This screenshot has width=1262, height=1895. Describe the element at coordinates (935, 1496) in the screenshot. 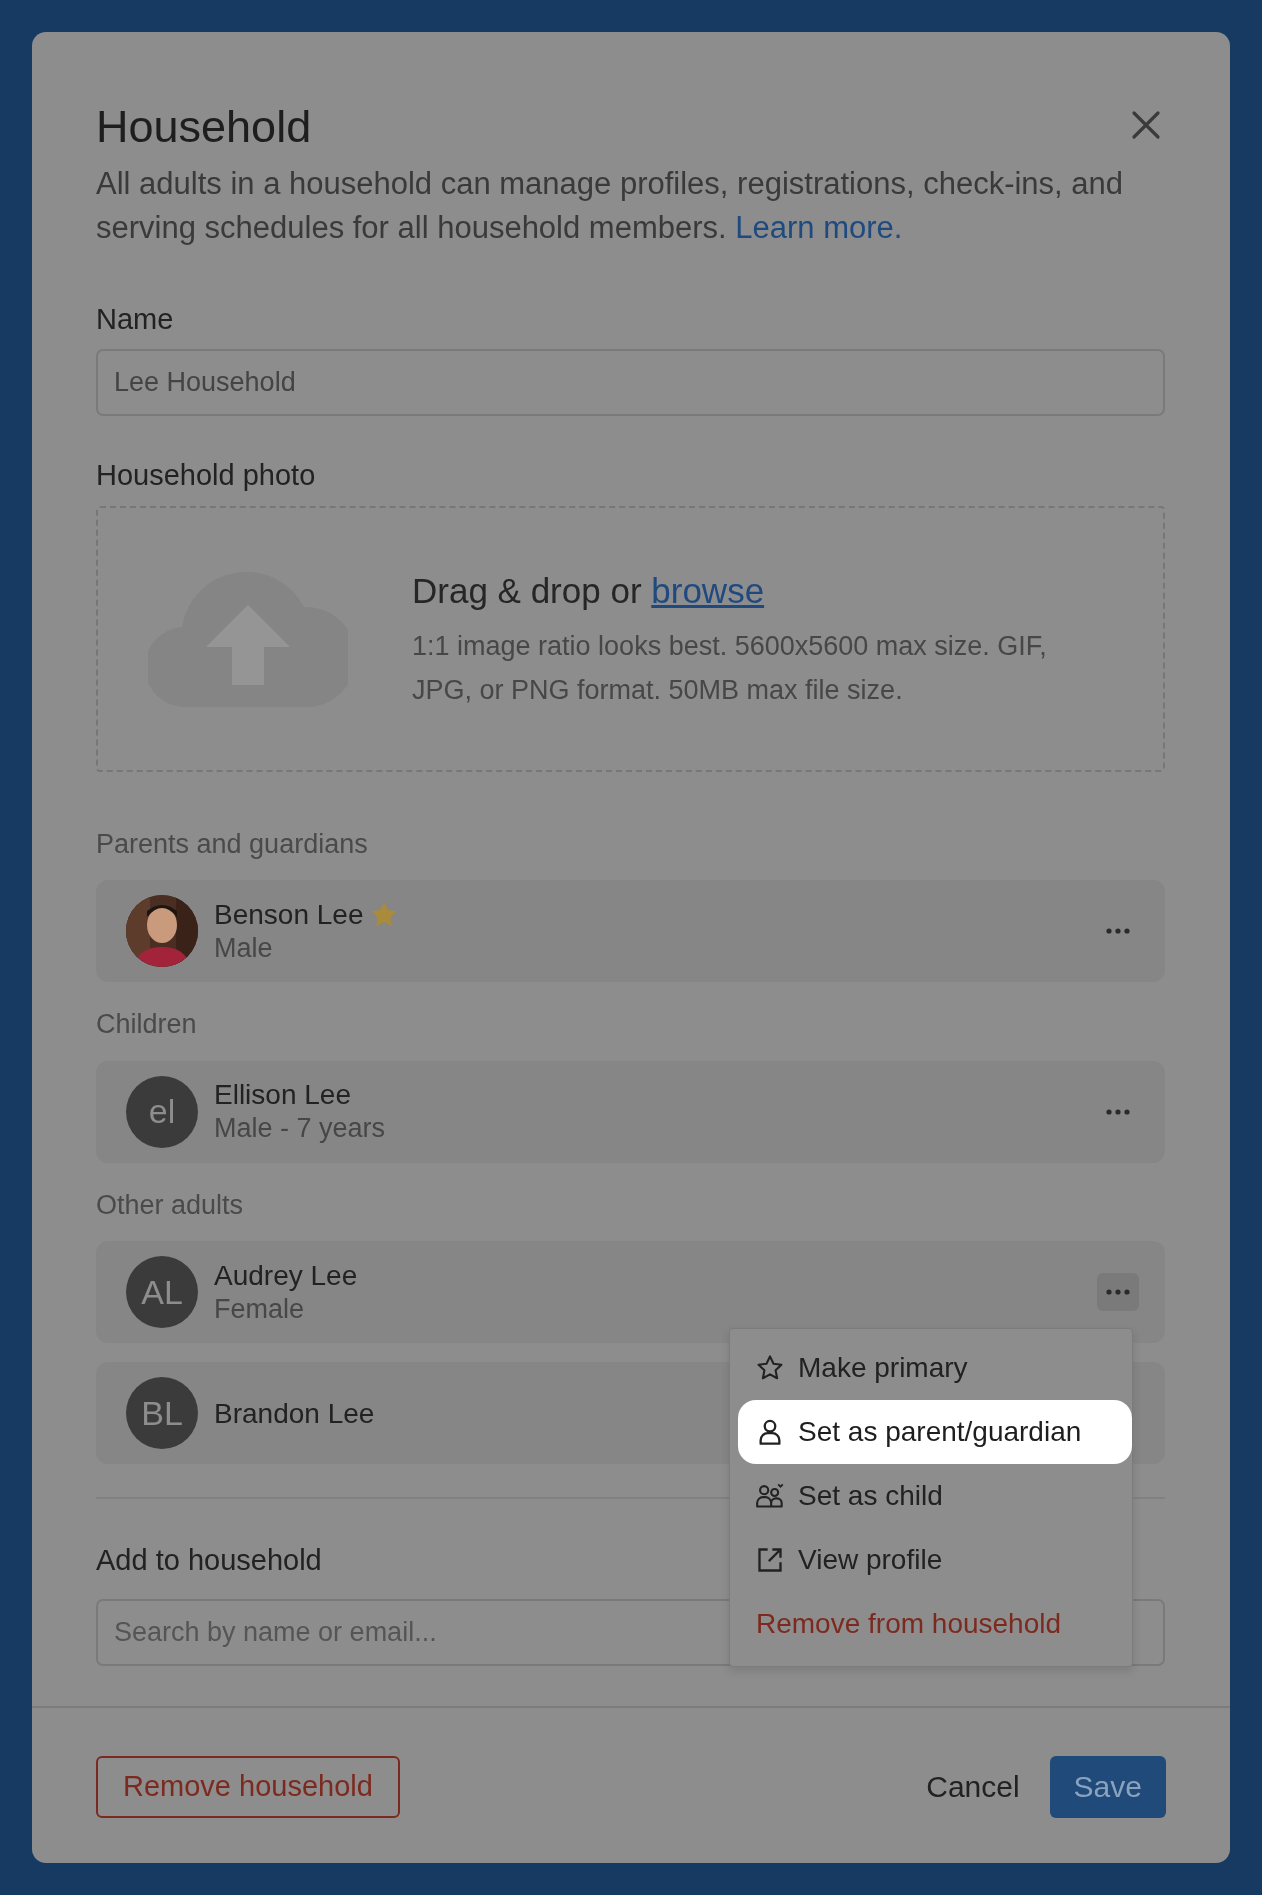

I see `menu-item: Set as child` at that location.